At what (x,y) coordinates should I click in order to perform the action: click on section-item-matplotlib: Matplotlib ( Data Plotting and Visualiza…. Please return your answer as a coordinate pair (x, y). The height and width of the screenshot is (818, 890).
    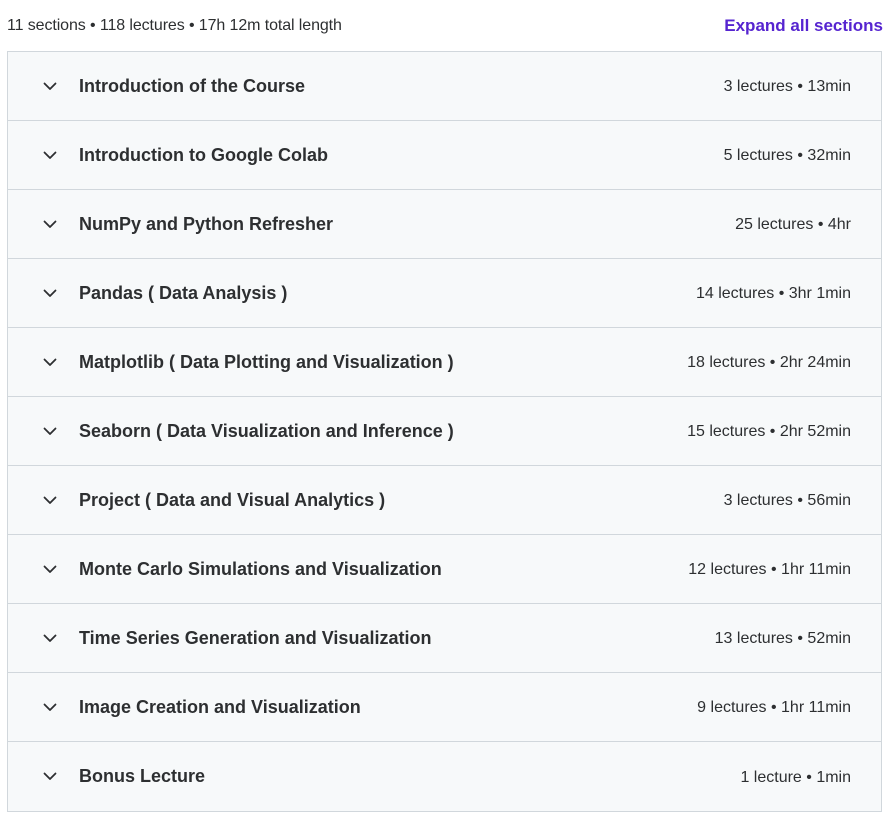
    Looking at the image, I should click on (444, 362).